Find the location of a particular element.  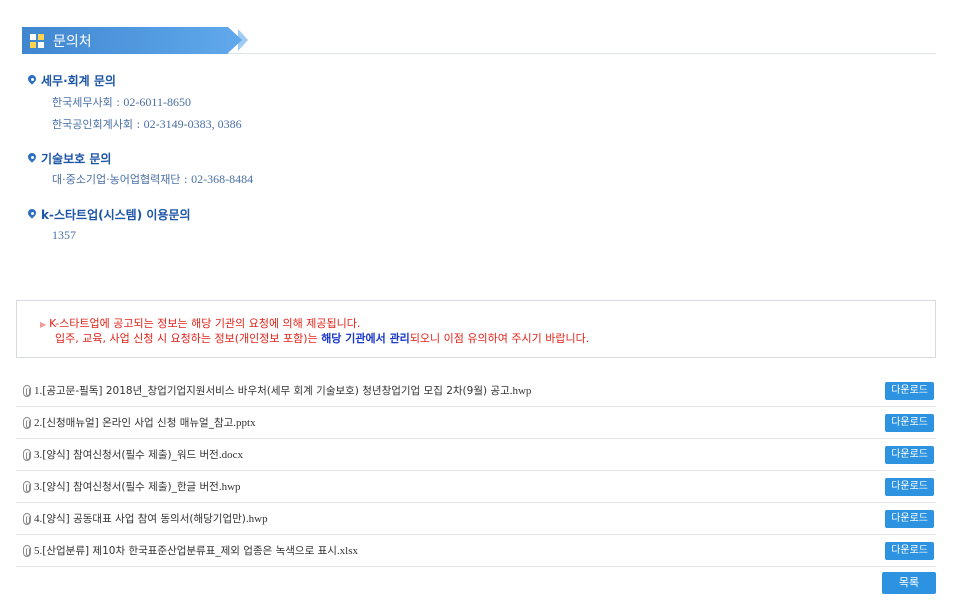

grid-icon is located at coordinates (37, 40).